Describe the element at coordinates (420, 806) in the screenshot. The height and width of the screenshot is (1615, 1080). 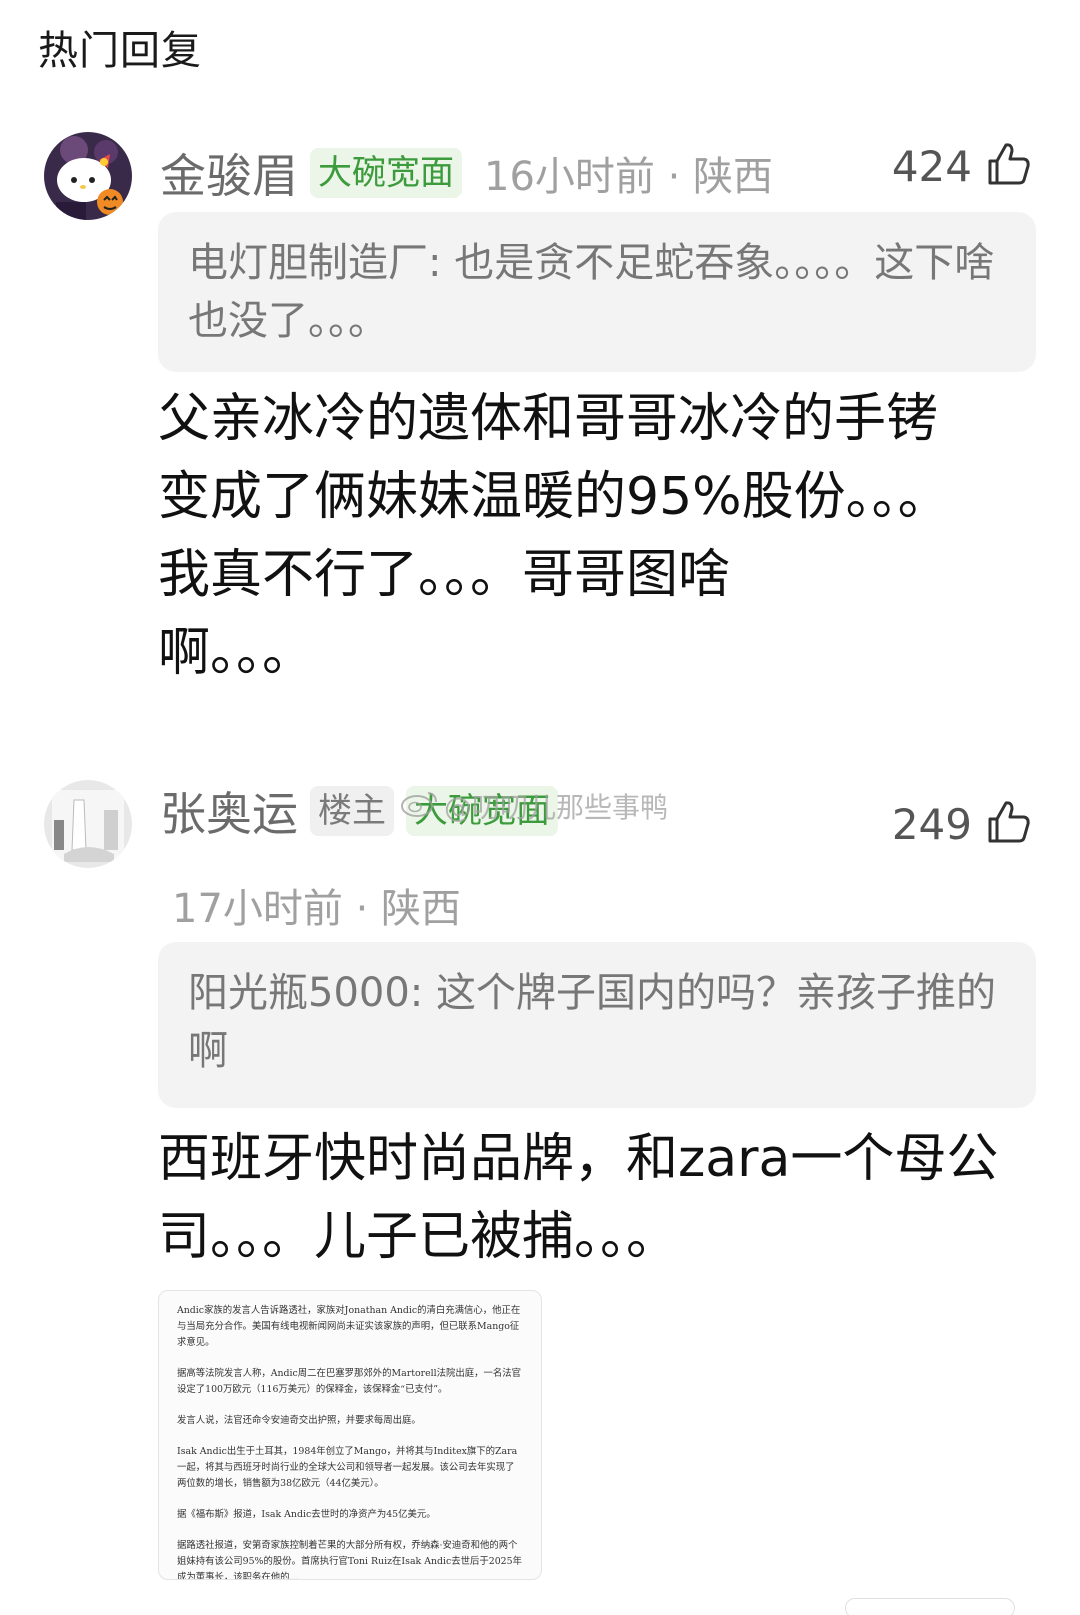
I see `weibo-logo-icon` at that location.